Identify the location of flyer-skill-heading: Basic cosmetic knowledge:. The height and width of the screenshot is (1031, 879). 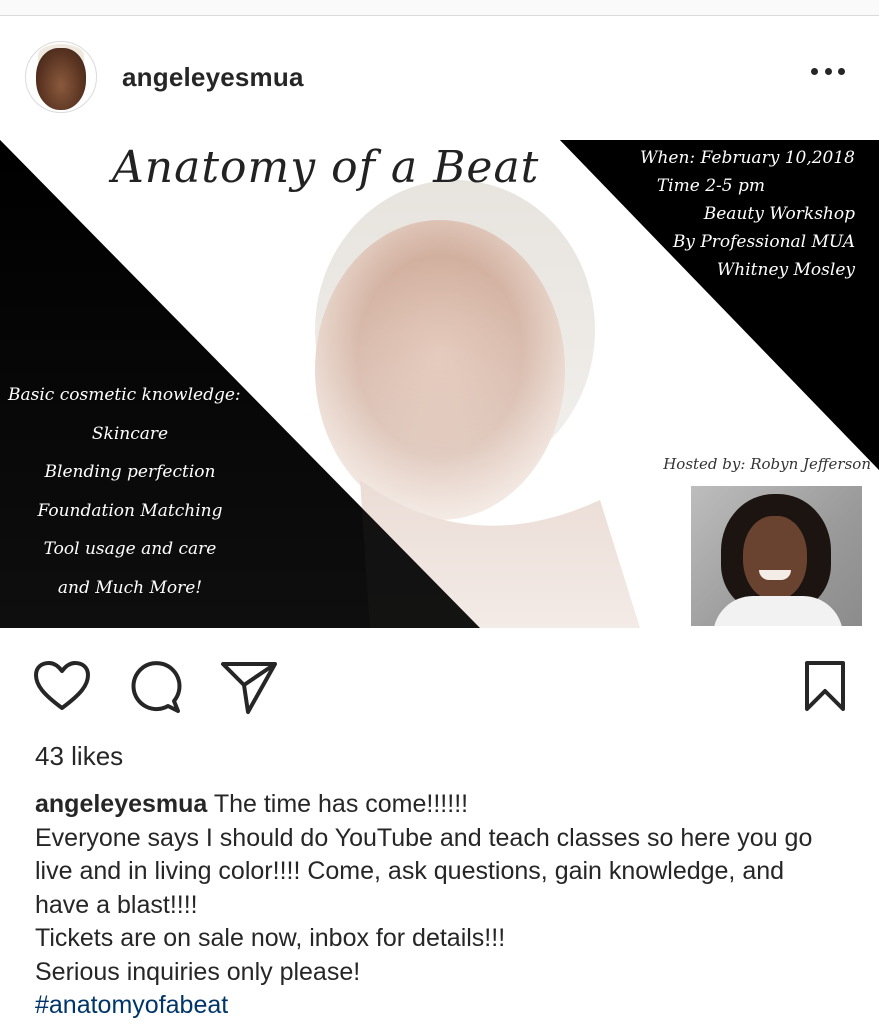
(124, 395).